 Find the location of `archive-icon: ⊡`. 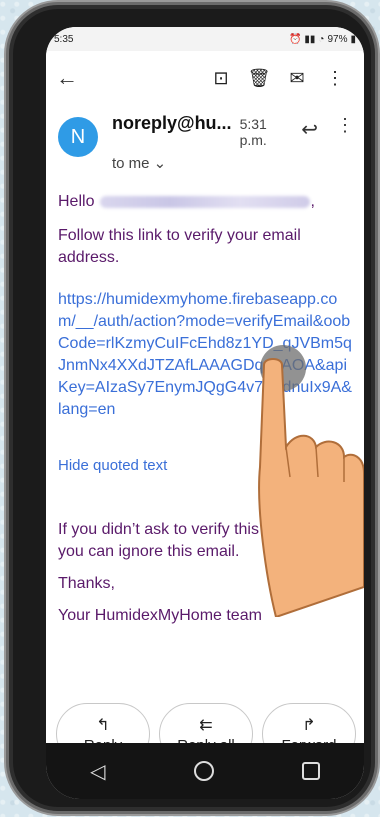

archive-icon: ⊡ is located at coordinates (221, 78).